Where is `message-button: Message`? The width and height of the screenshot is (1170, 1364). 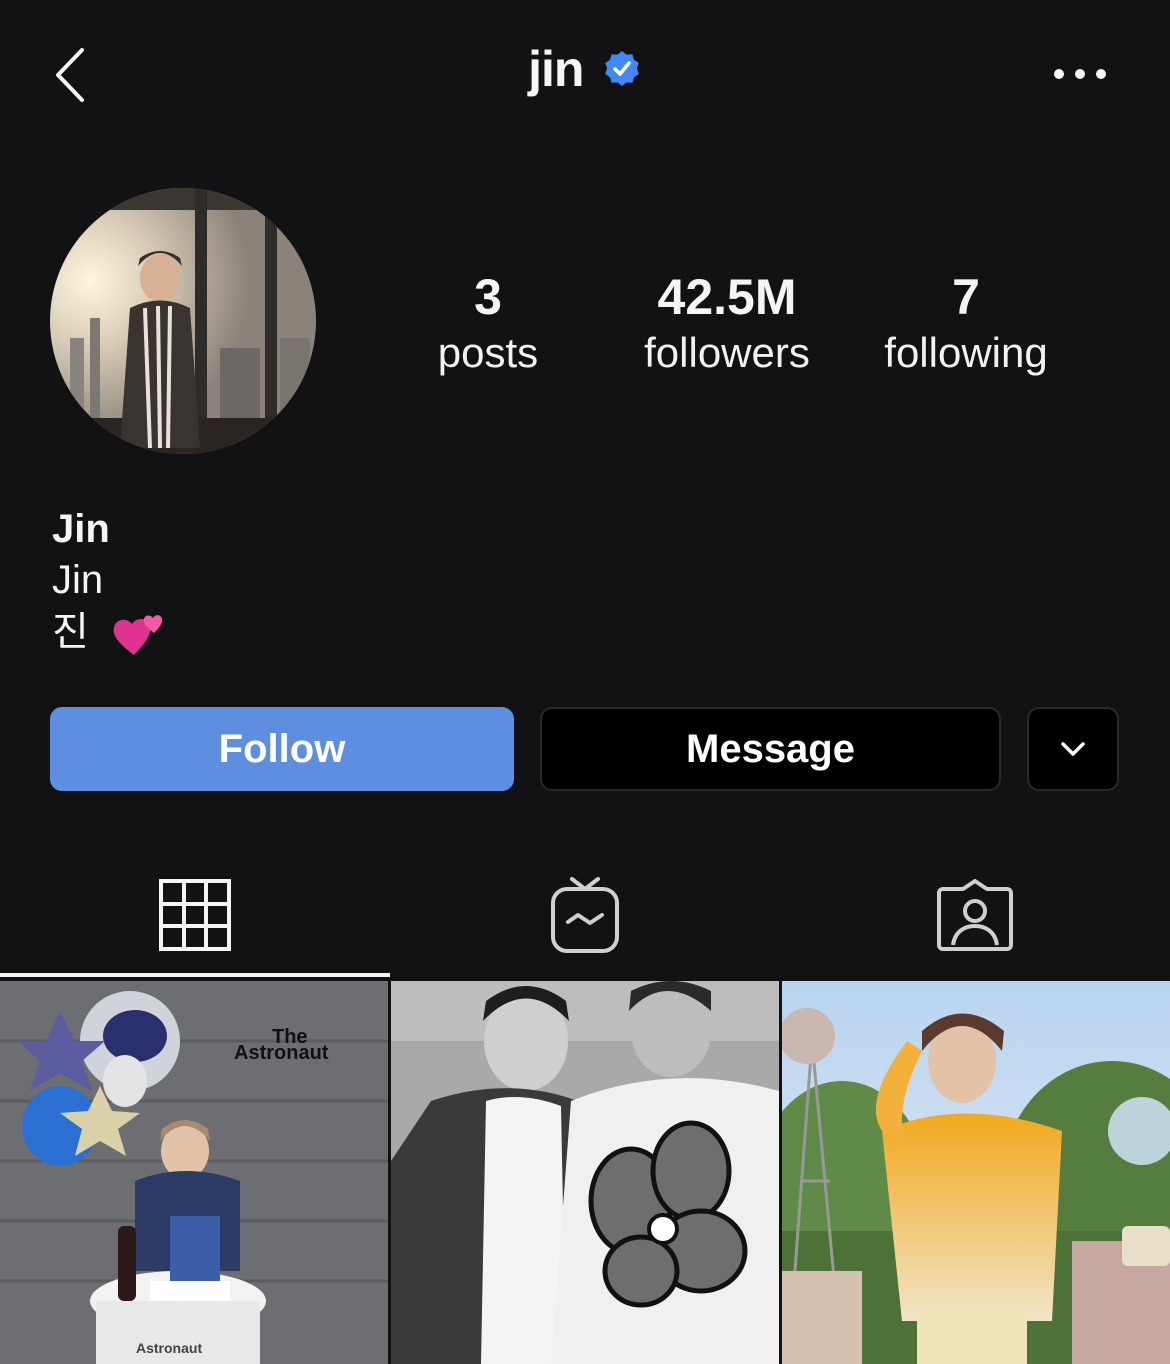 message-button: Message is located at coordinates (770, 749).